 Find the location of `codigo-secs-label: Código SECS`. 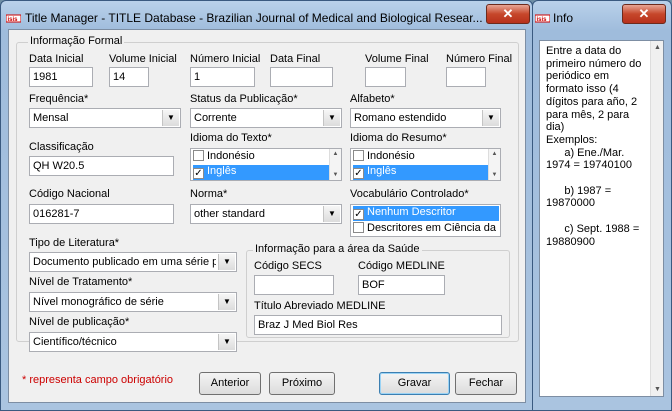

codigo-secs-label: Código SECS is located at coordinates (288, 266).